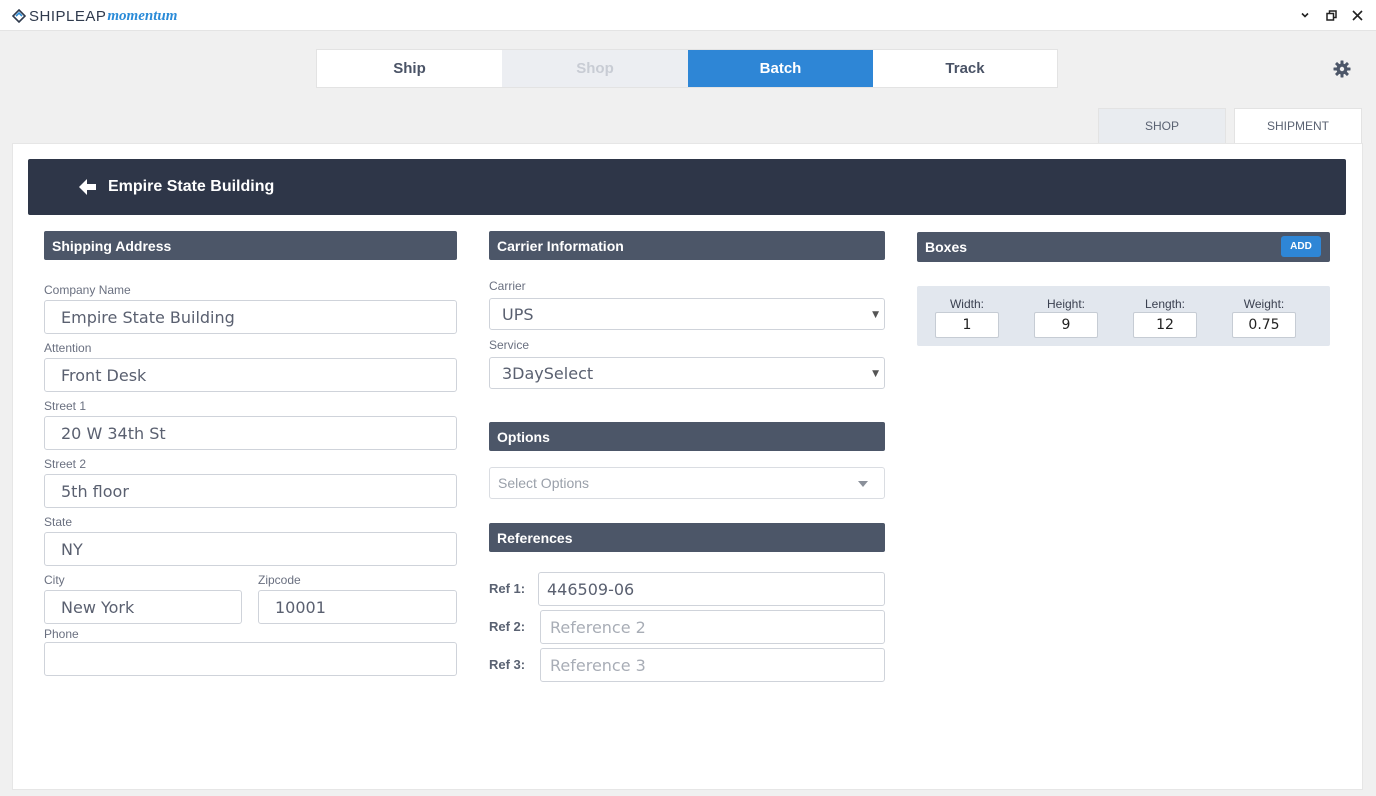 The image size is (1376, 796). What do you see at coordinates (507, 626) in the screenshot?
I see `ref2-label: Ref 2:` at bounding box center [507, 626].